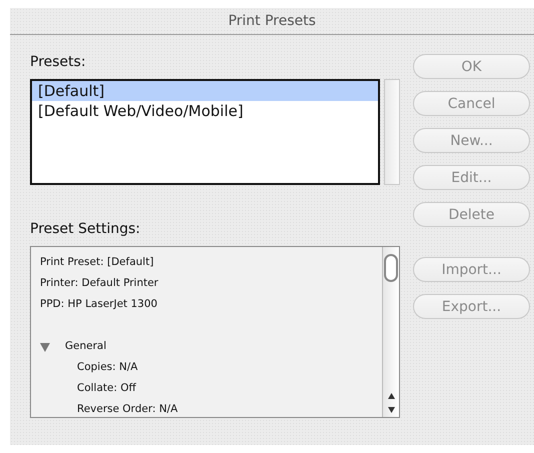  What do you see at coordinates (85, 229) in the screenshot?
I see `preset-settings-label: Preset Settings:` at bounding box center [85, 229].